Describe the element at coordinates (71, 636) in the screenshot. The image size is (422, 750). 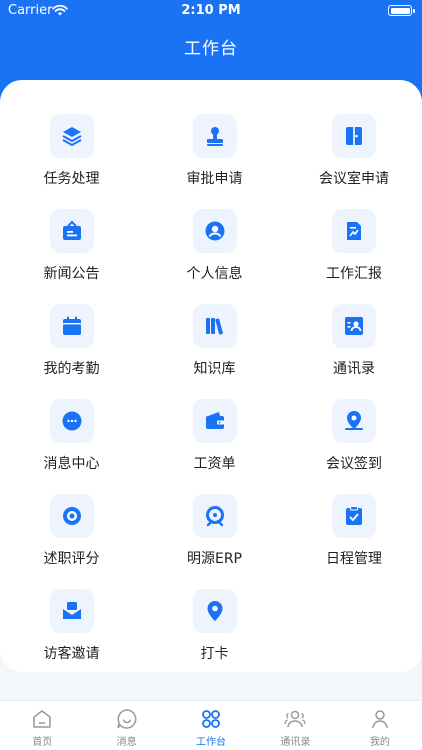
I see `grid-item-visitor: 访客邀请` at that location.